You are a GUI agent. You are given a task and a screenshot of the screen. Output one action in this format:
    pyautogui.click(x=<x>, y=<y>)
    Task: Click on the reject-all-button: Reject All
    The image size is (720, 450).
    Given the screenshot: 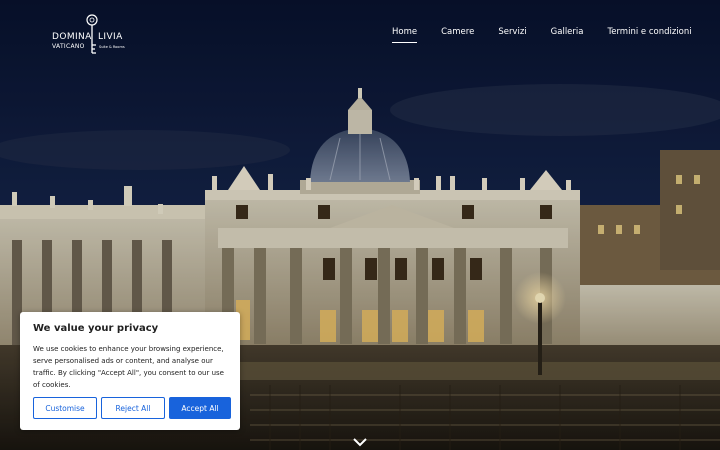 What is the action you would take?
    pyautogui.click(x=133, y=408)
    